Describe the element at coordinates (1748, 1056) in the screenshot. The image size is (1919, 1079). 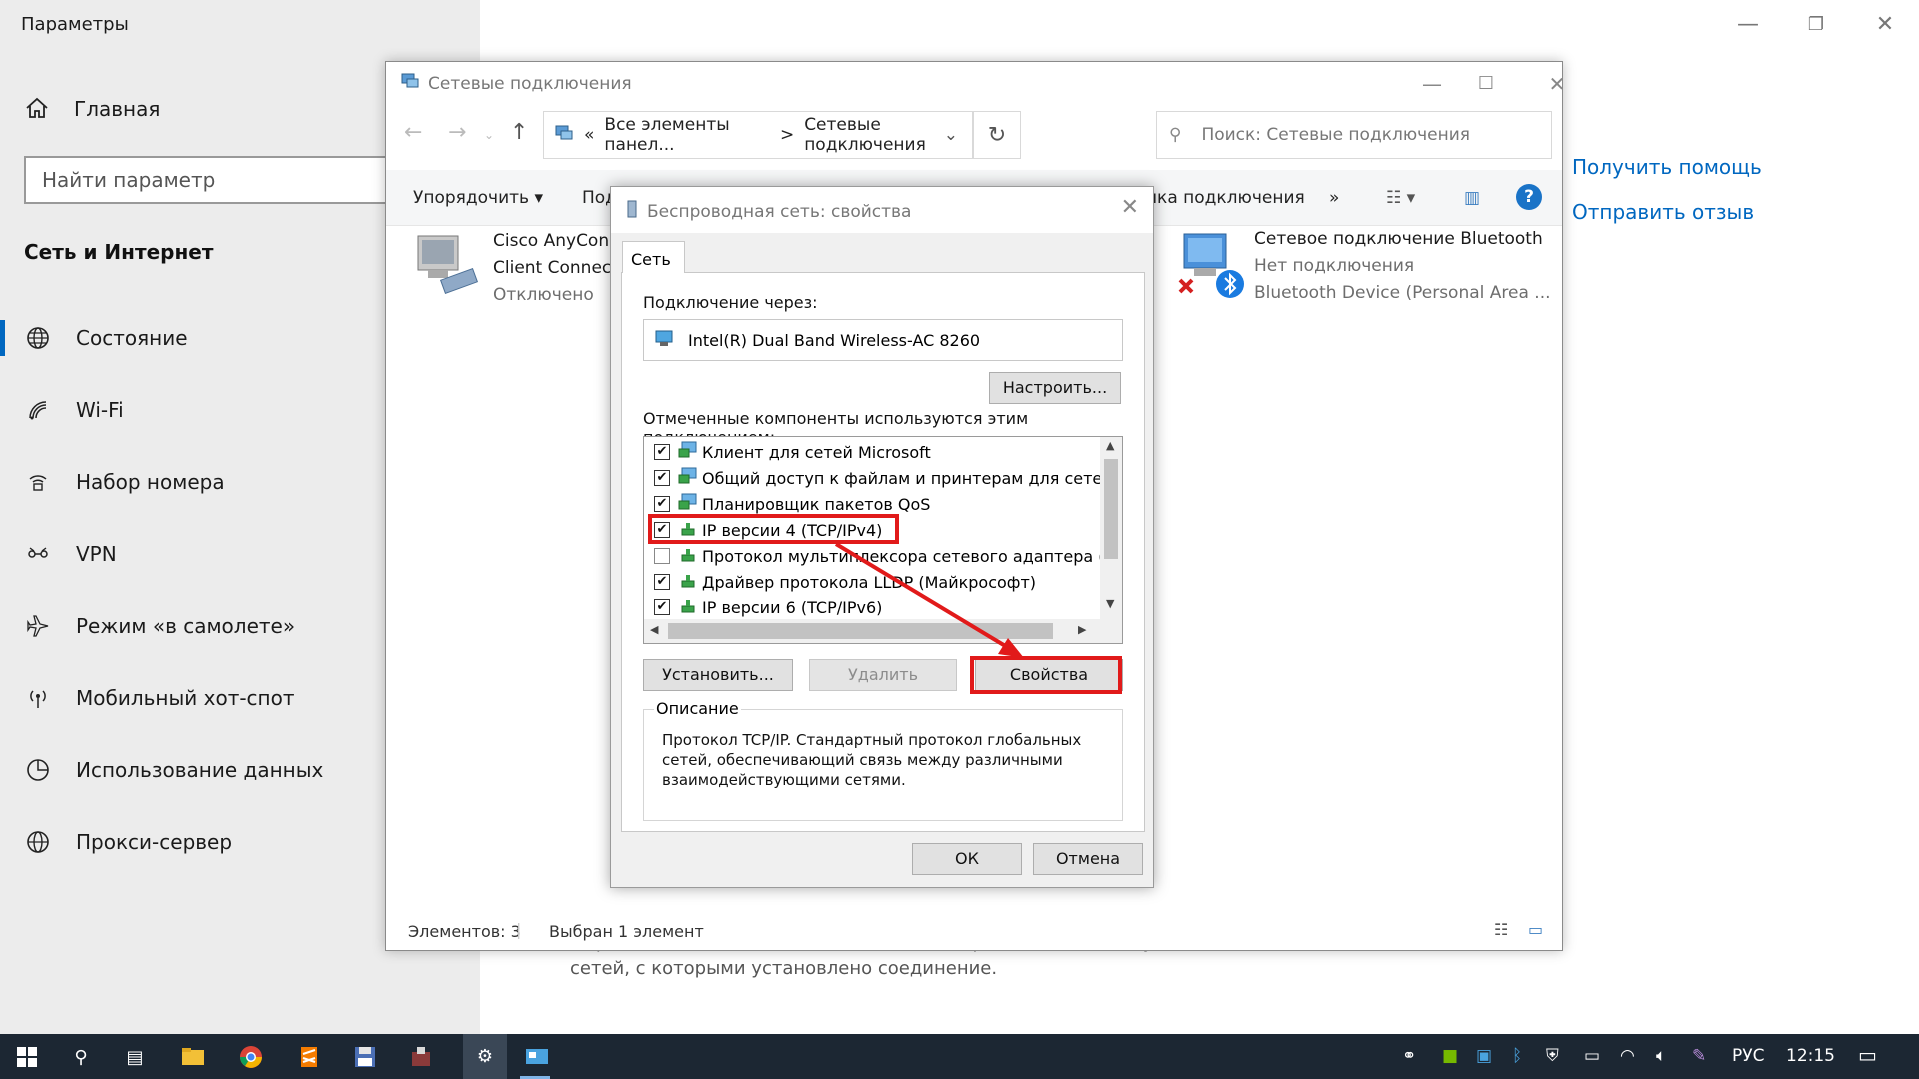
I see `language-indicator: РУС` at that location.